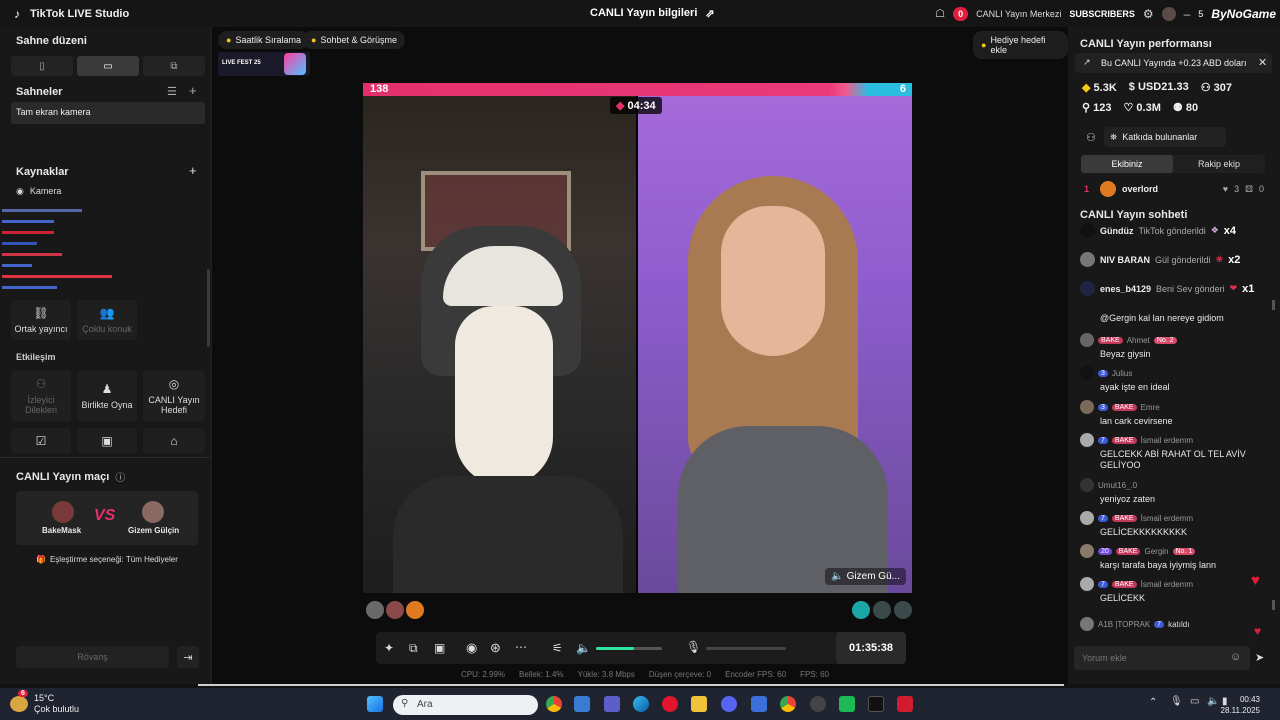  What do you see at coordinates (1259, 657) in the screenshot?
I see `send-icon: ➤` at bounding box center [1259, 657].